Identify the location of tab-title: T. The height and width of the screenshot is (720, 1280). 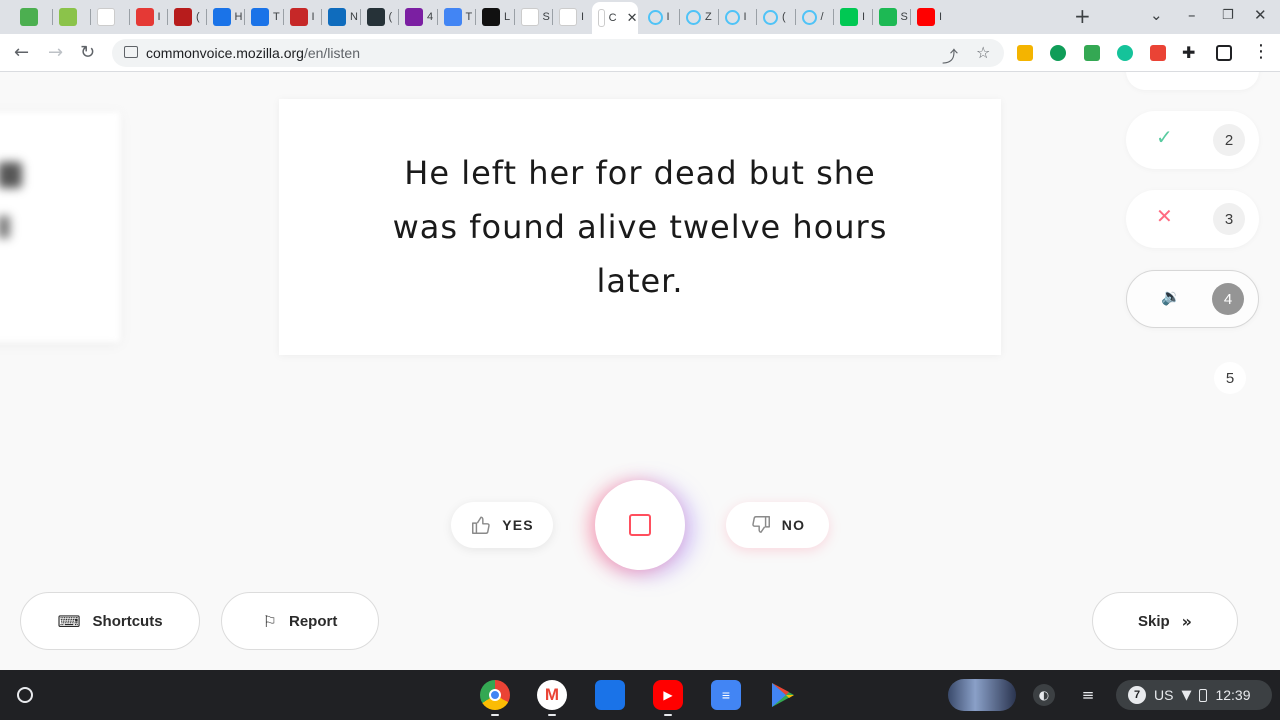
(469, 17).